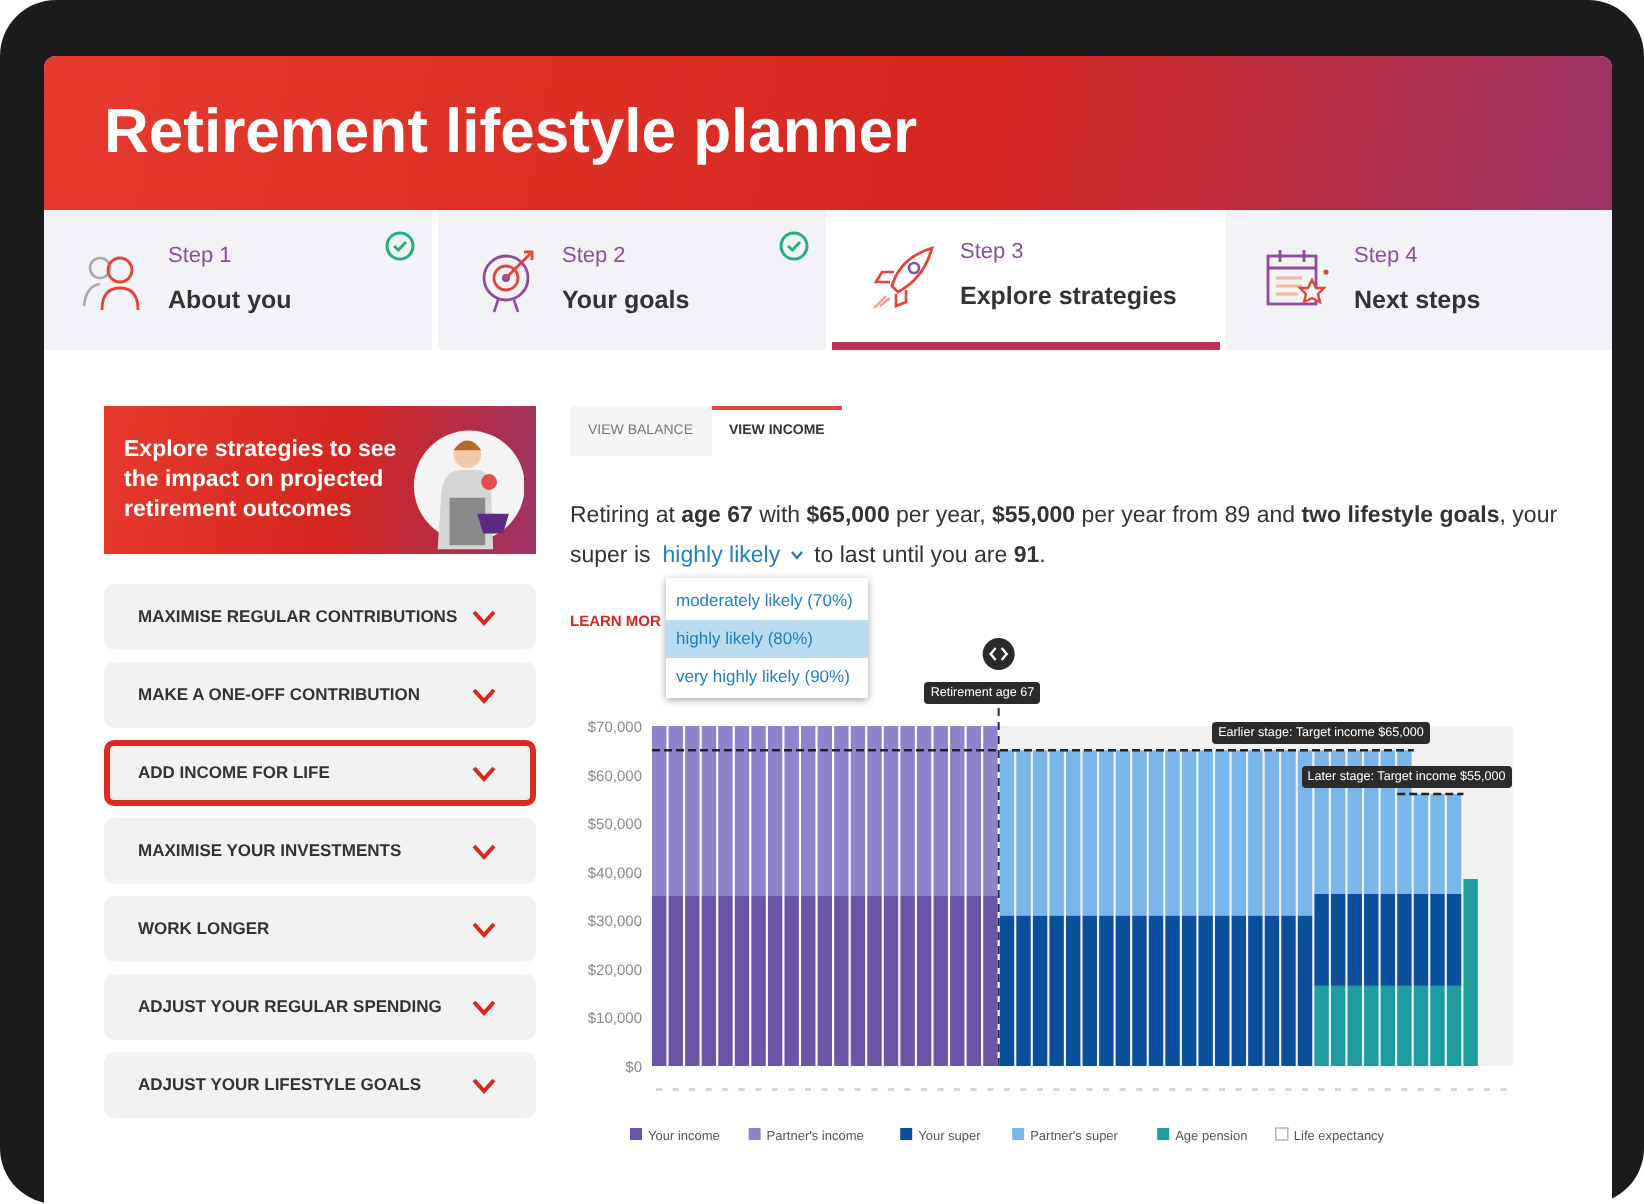  I want to click on likelihood-option: moderately likely (70%), so click(767, 601).